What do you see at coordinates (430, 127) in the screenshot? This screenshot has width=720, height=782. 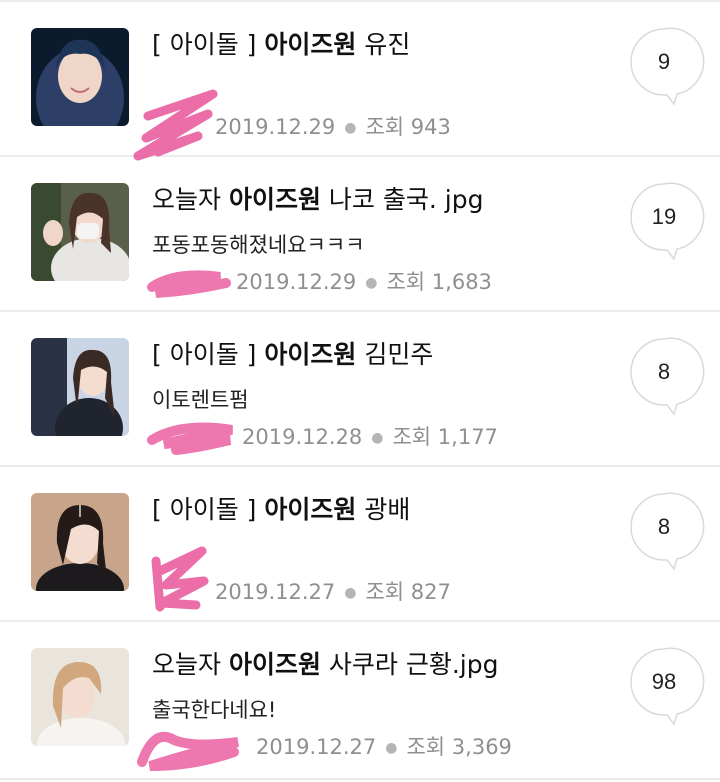 I see `views-count: 943` at bounding box center [430, 127].